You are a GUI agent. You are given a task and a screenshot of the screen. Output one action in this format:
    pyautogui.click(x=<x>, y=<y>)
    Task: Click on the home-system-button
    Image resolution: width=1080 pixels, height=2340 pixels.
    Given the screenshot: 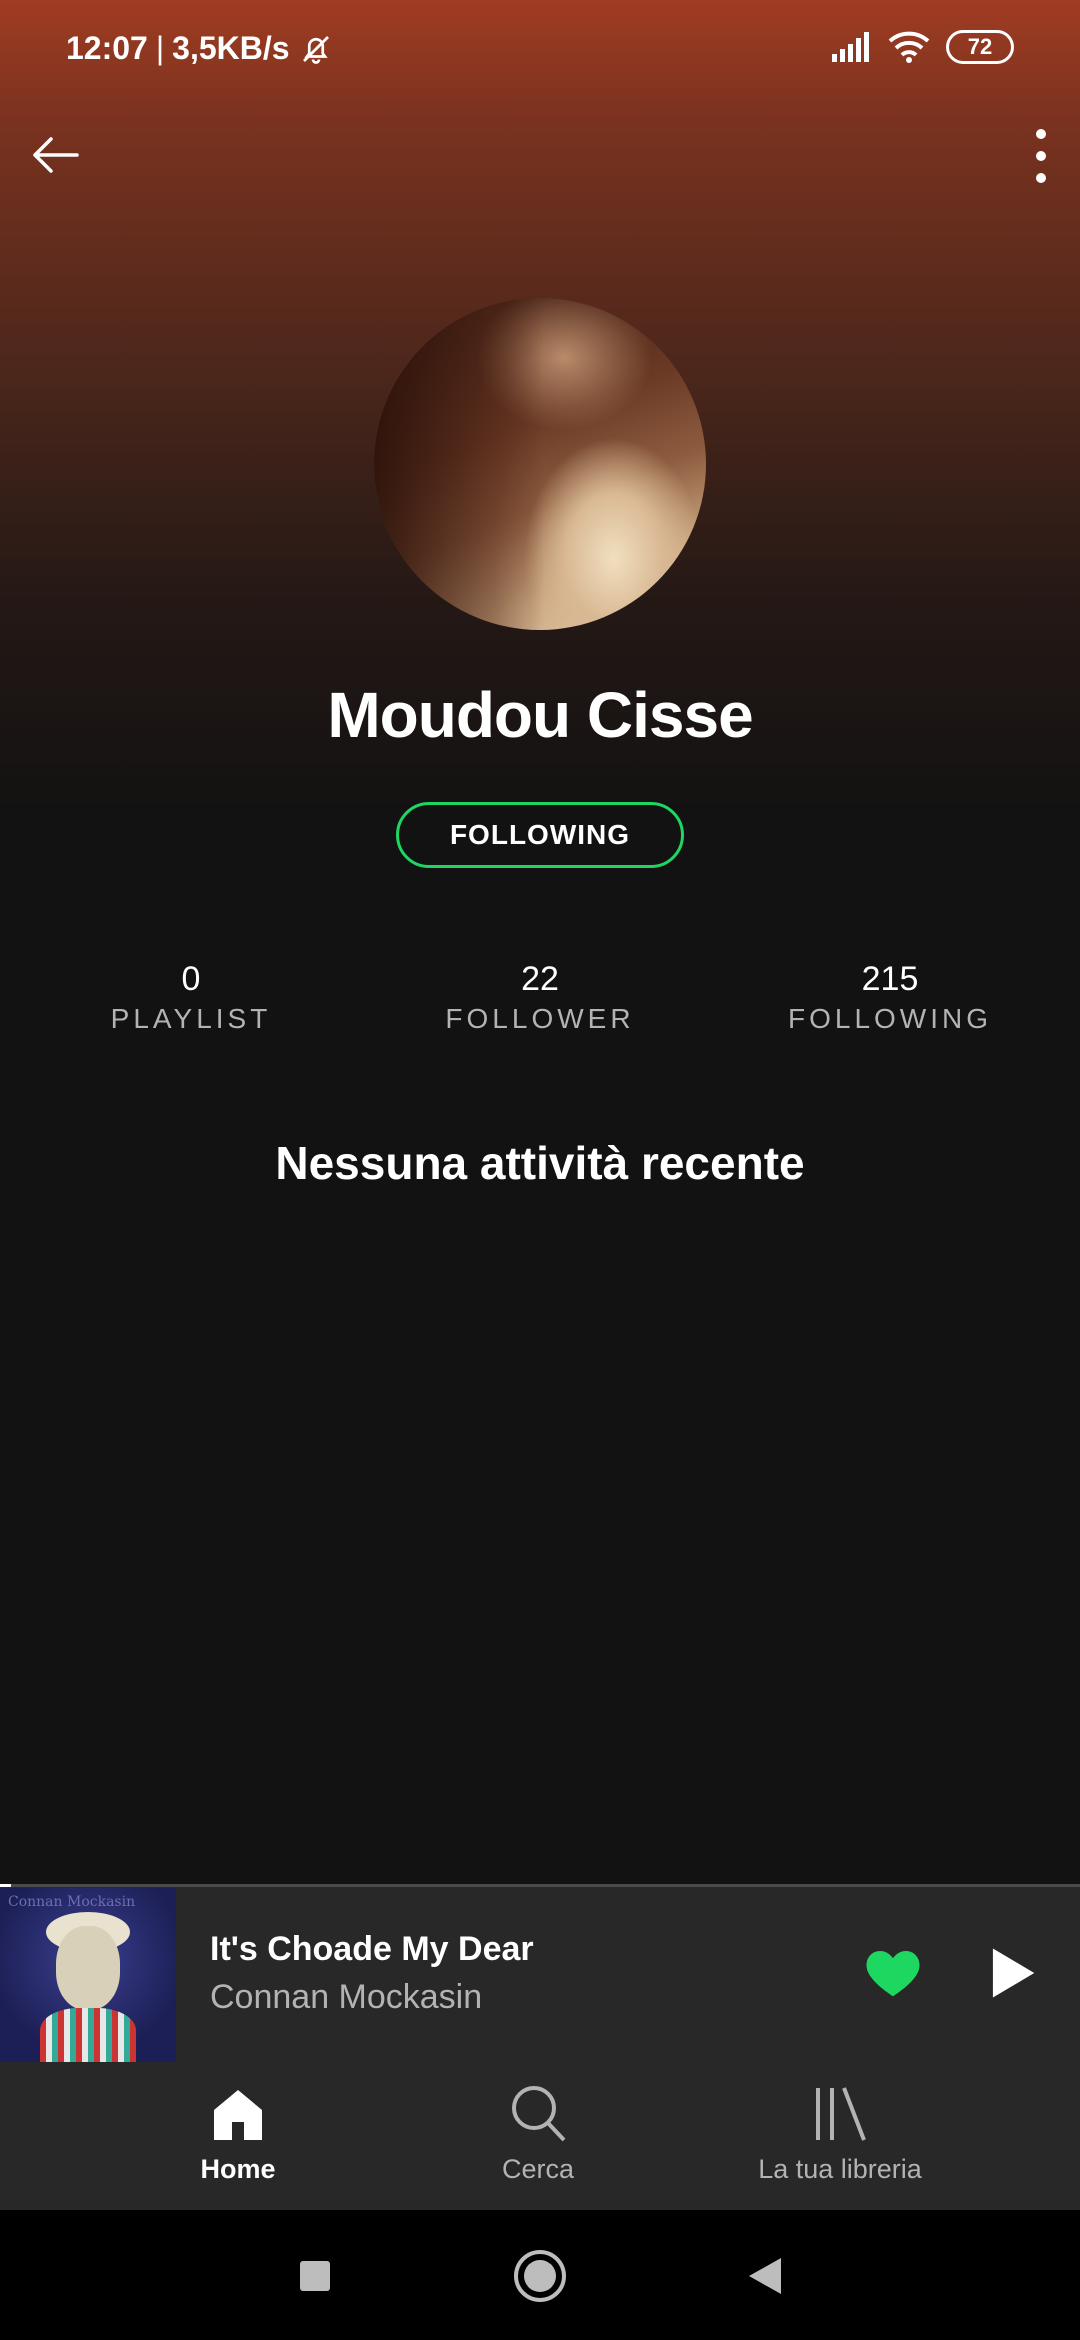 What is the action you would take?
    pyautogui.click(x=540, y=2276)
    